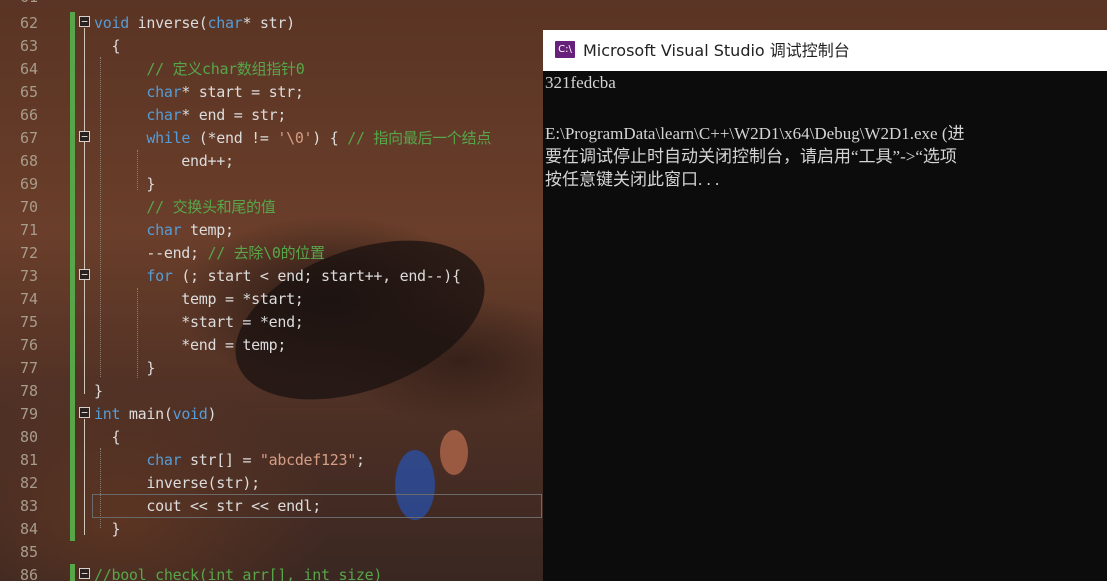 The width and height of the screenshot is (1107, 581). What do you see at coordinates (272, 390) in the screenshot?
I see `code-line: 78}` at bounding box center [272, 390].